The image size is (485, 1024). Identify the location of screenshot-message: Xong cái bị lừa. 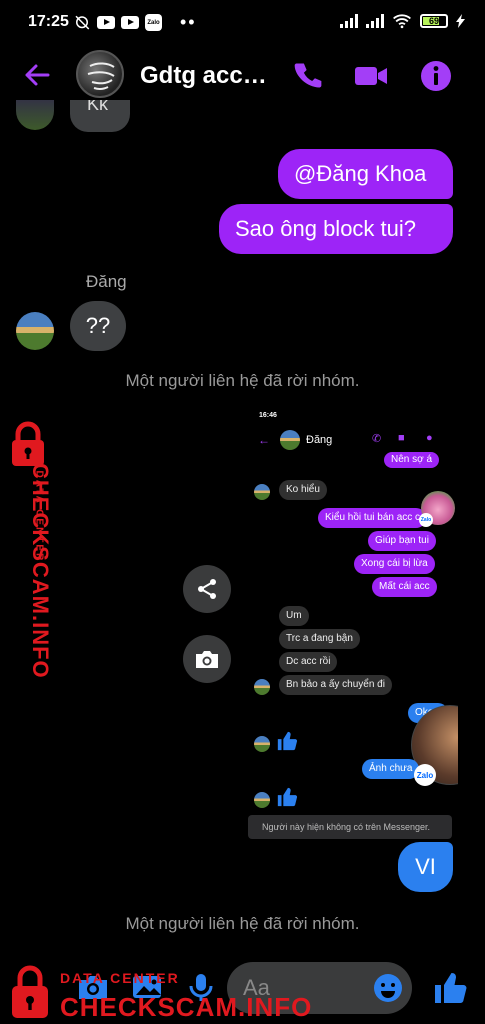
(394, 564).